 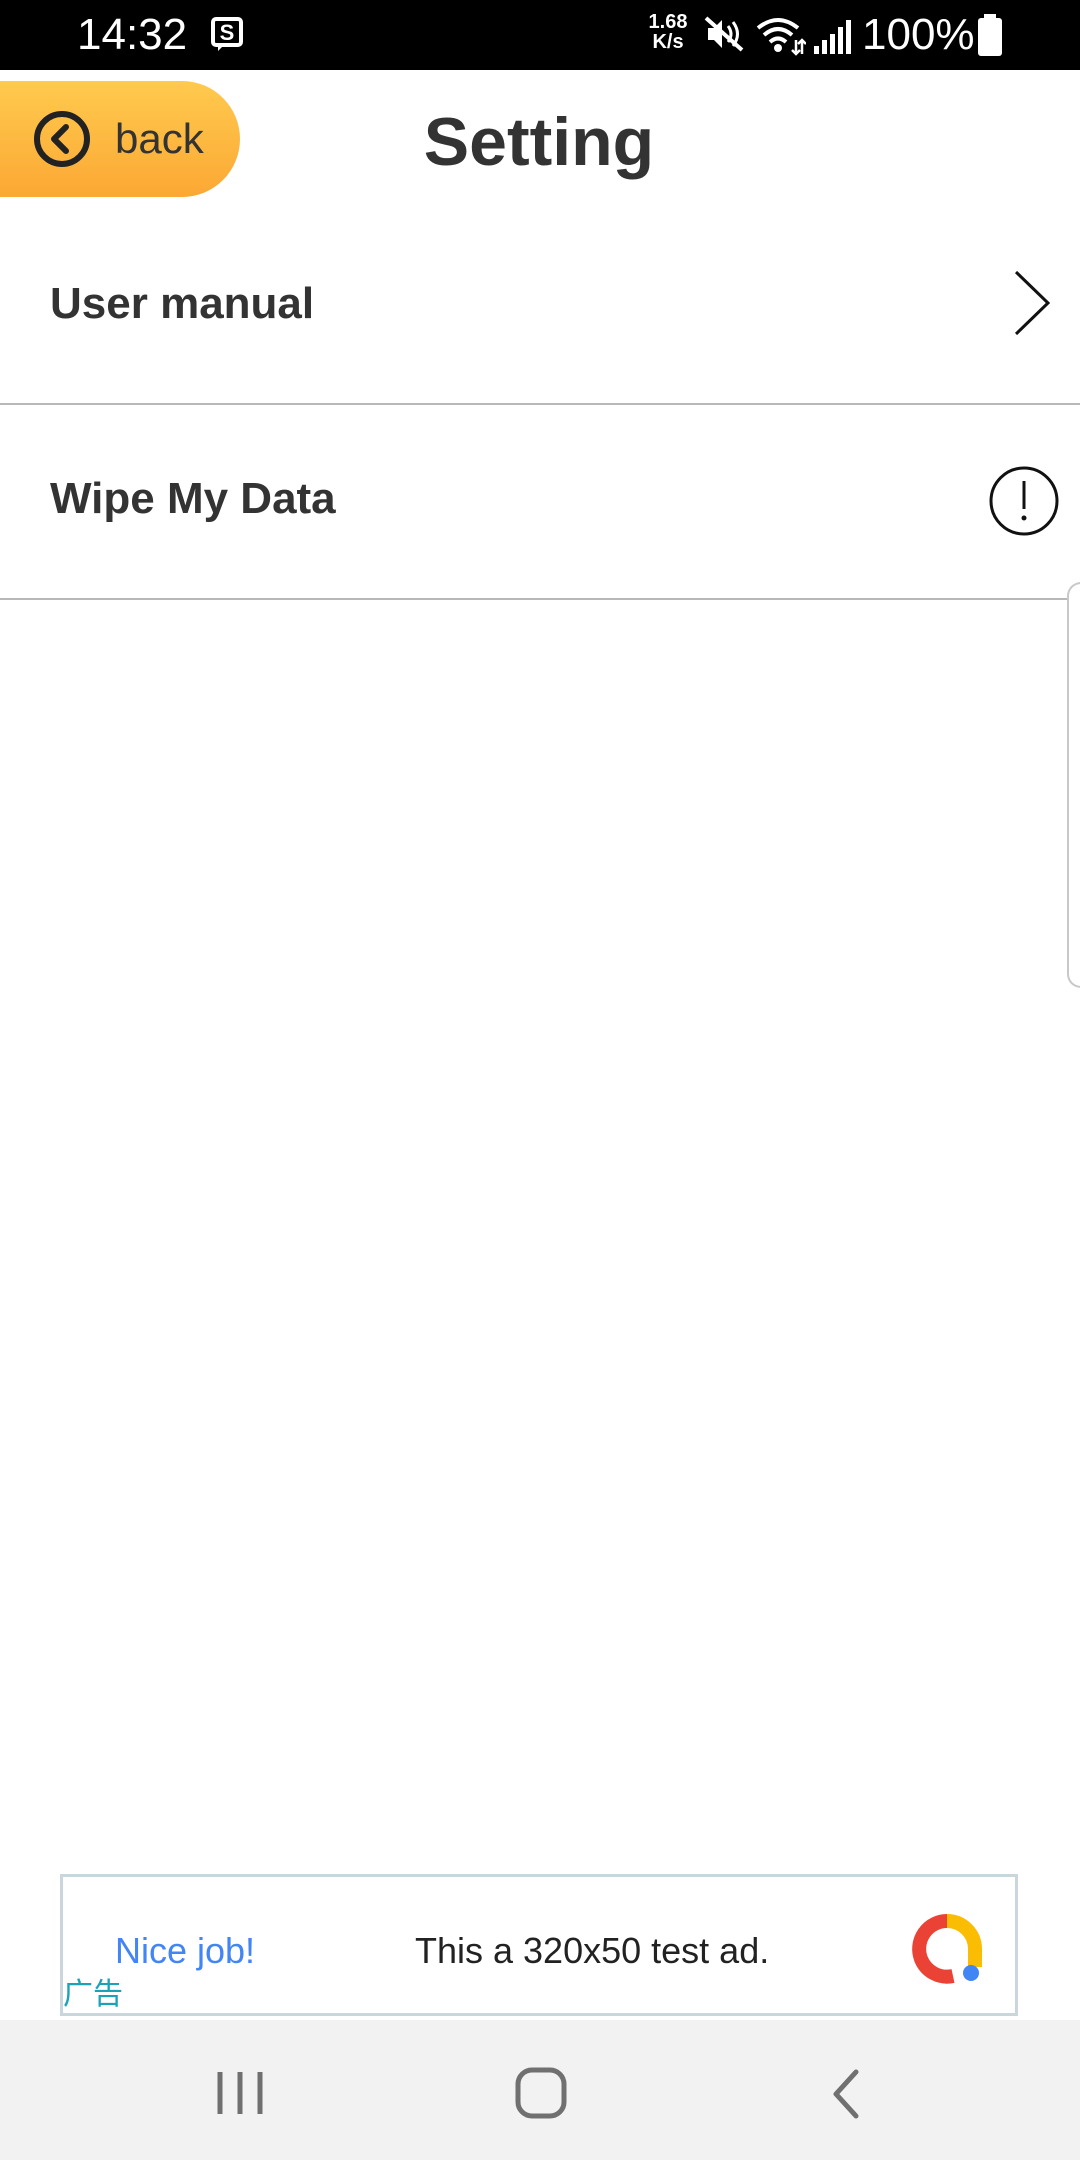 What do you see at coordinates (540, 35) in the screenshot?
I see `status-bar: 14:32 S 1.68 K/s 100%` at bounding box center [540, 35].